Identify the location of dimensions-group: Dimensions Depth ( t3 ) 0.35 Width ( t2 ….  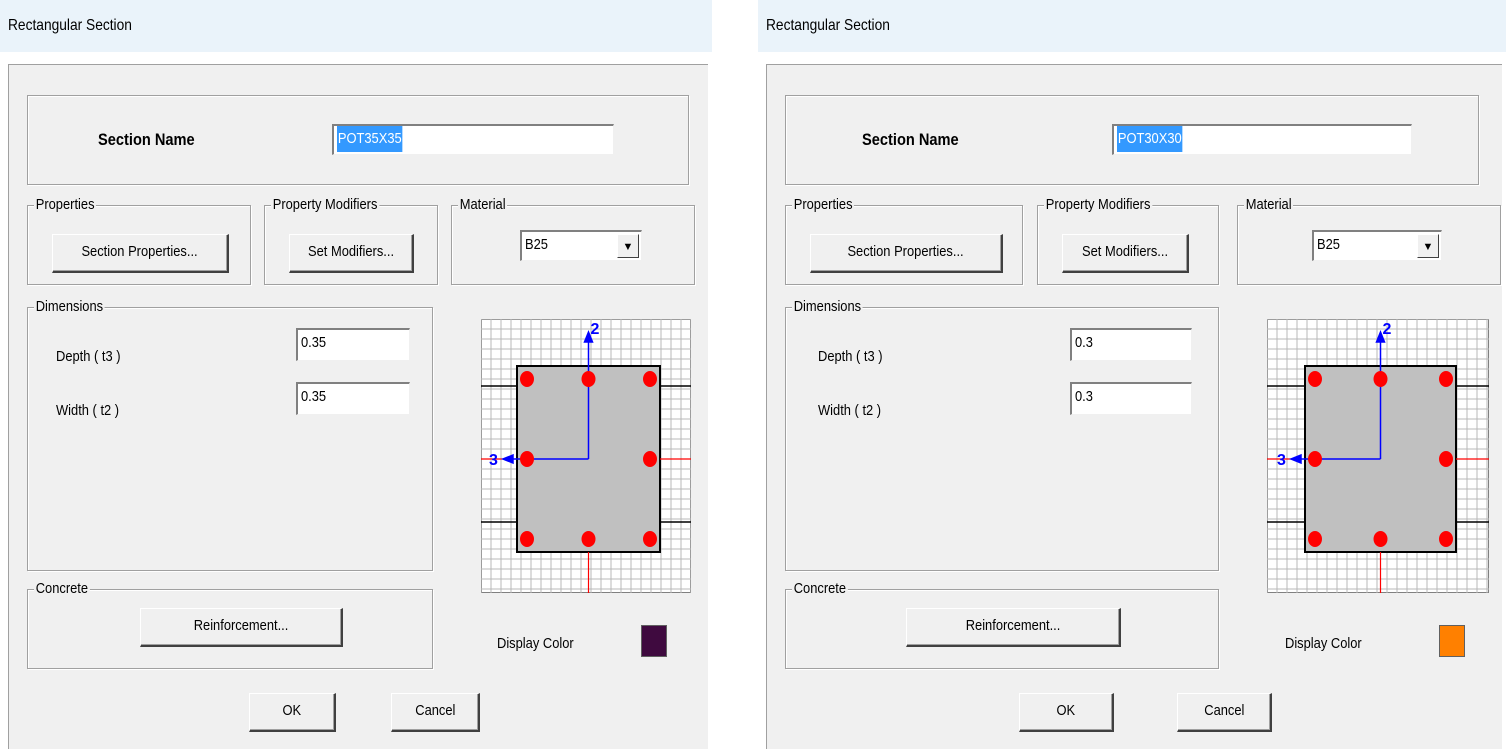
(230, 434).